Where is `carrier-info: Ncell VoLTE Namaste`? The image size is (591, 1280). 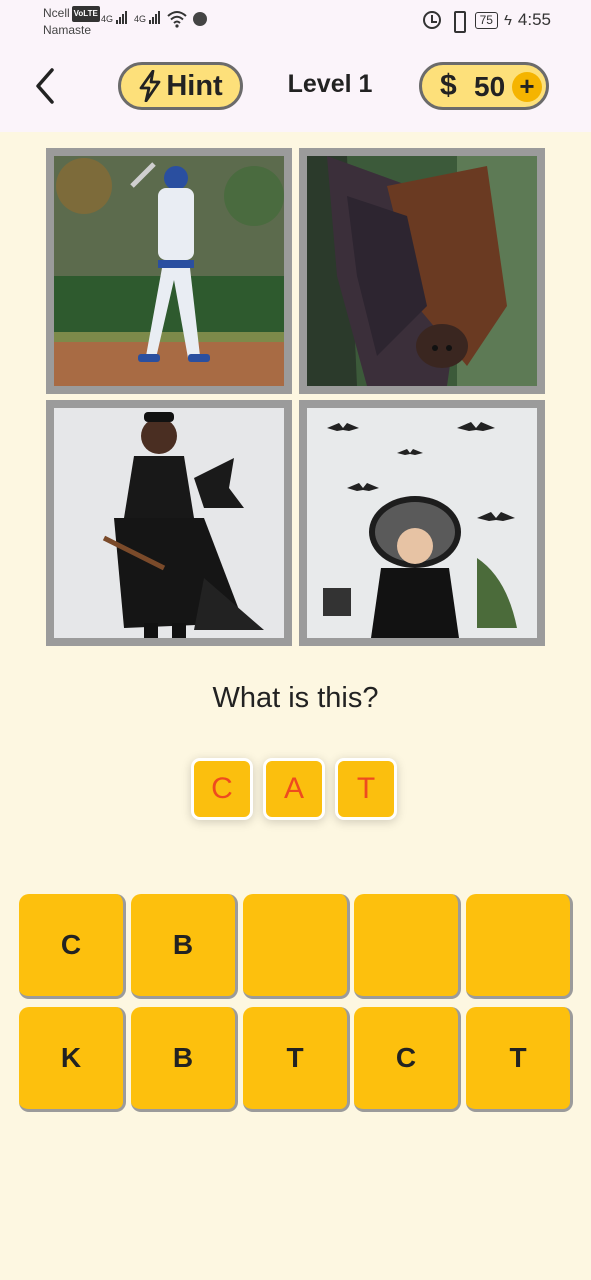 carrier-info: Ncell VoLTE Namaste is located at coordinates (71, 21).